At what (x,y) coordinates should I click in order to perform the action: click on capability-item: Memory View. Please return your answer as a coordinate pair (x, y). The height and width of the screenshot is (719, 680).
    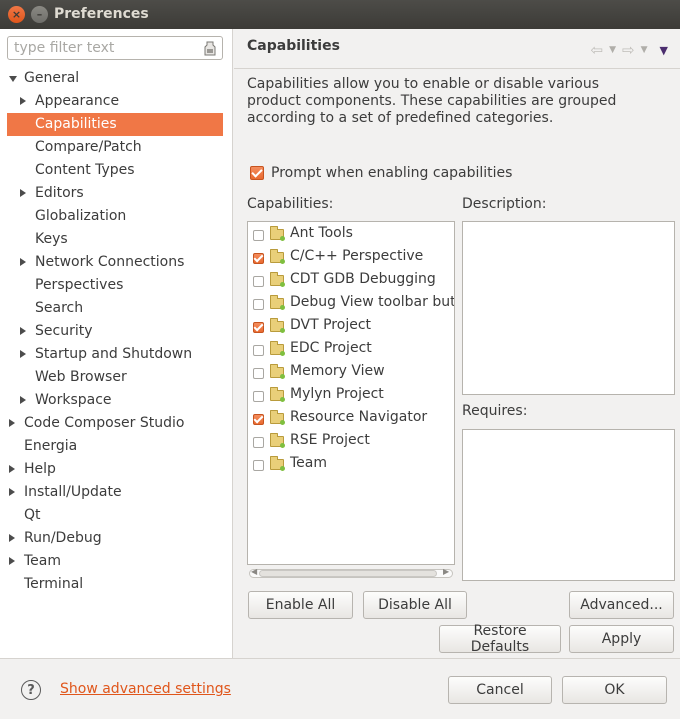
    Looking at the image, I should click on (351, 372).